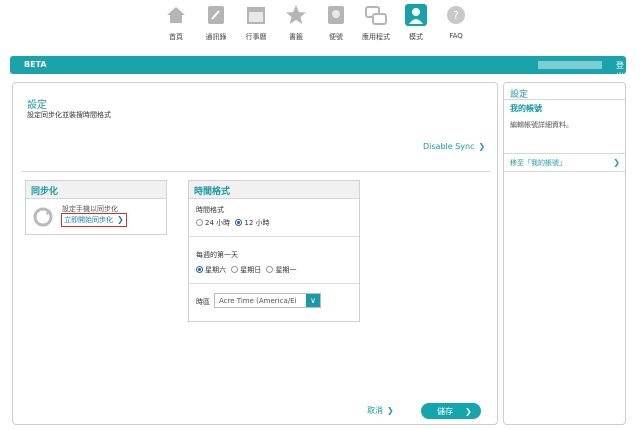  I want to click on start-sync-link: 立即開始同步化 ❯, so click(94, 220).